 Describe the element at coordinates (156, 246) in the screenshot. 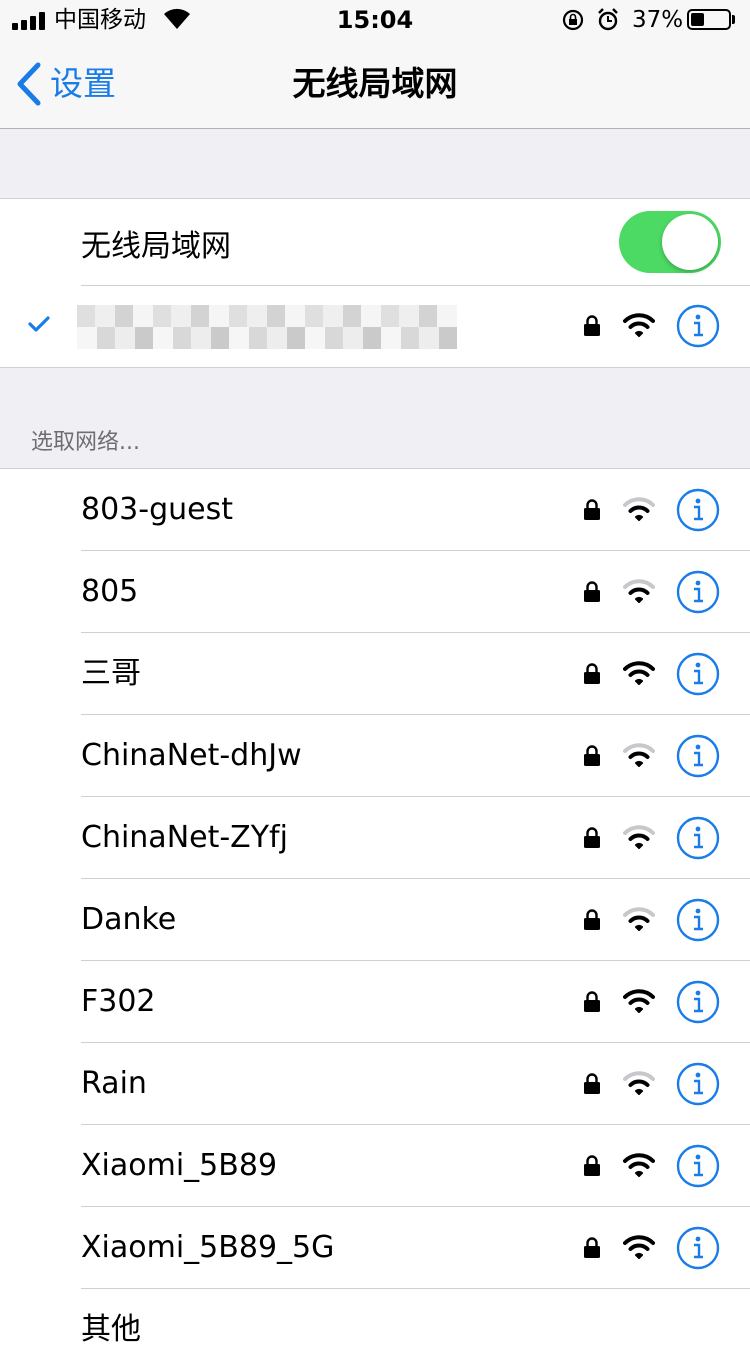

I see `wifi-toggle-label: 无线局域网` at that location.